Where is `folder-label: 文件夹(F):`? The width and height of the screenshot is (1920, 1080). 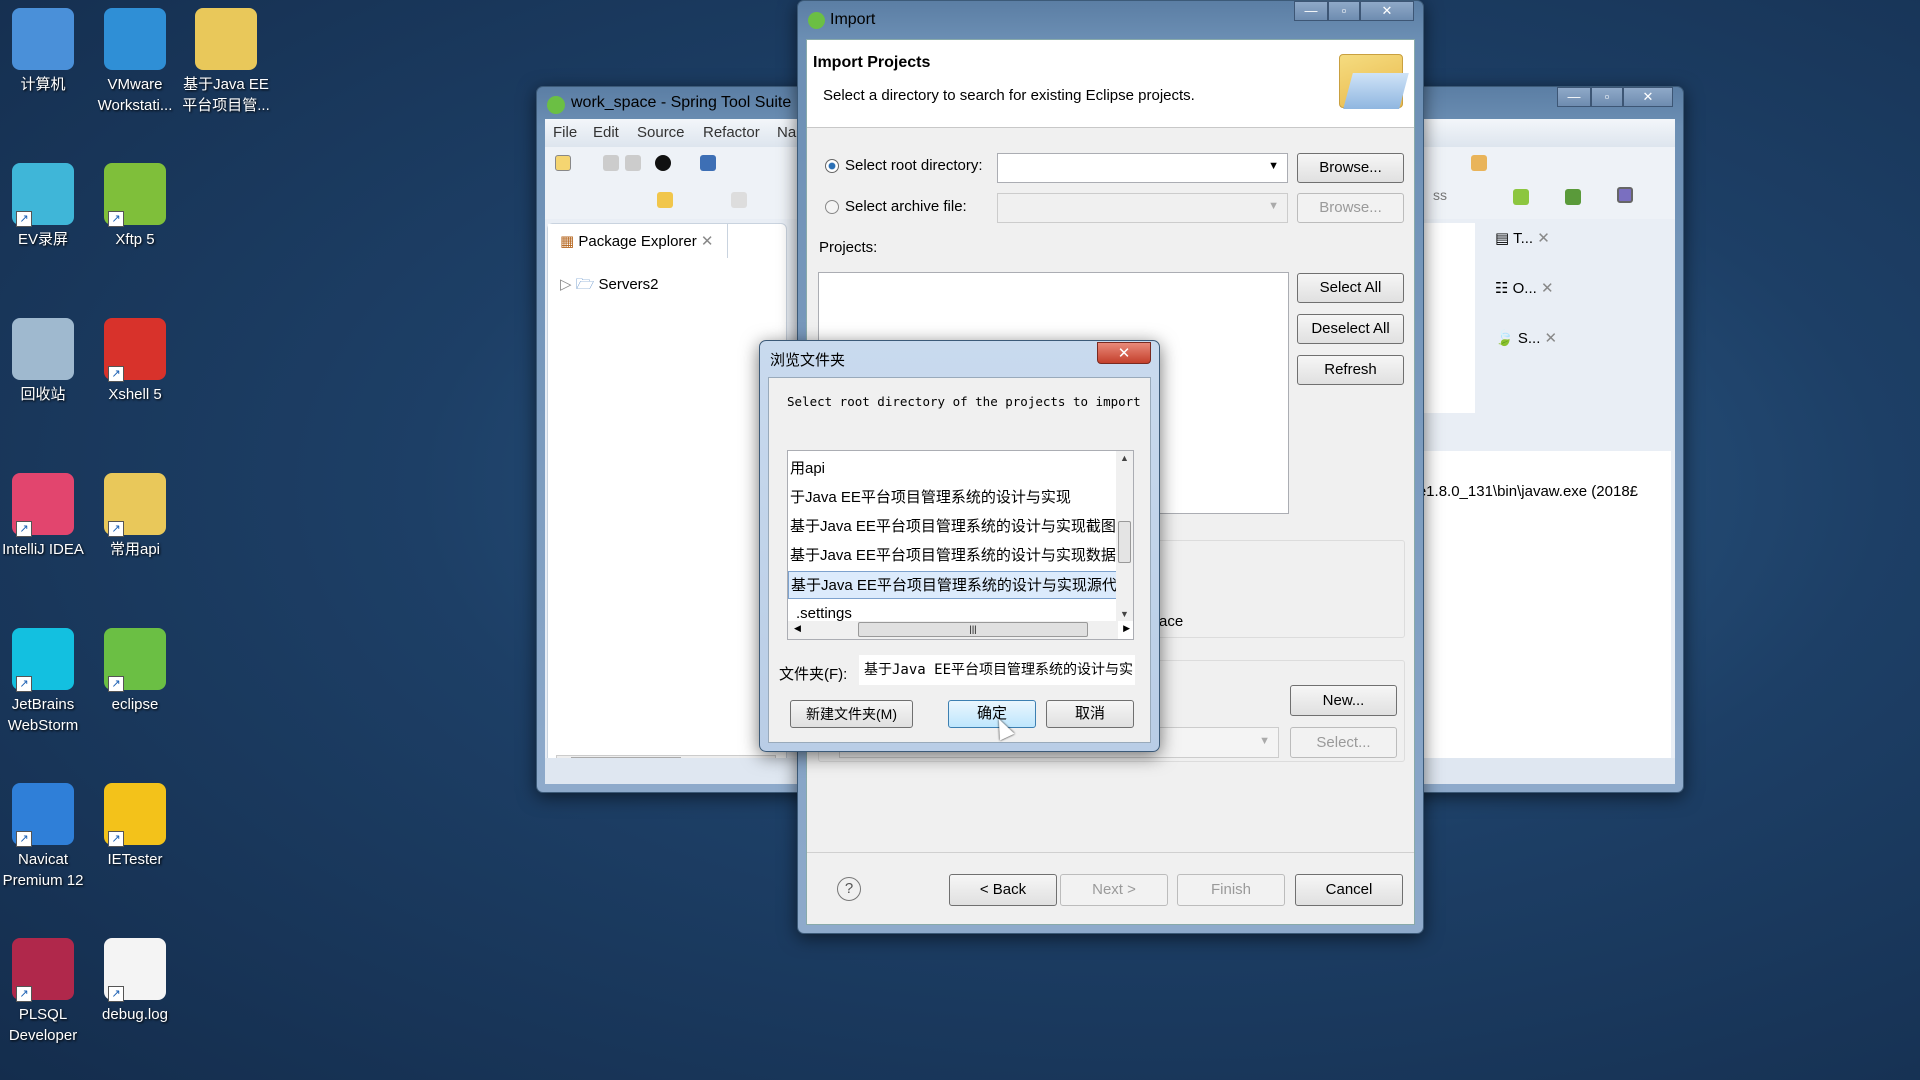 folder-label: 文件夹(F): is located at coordinates (813, 674).